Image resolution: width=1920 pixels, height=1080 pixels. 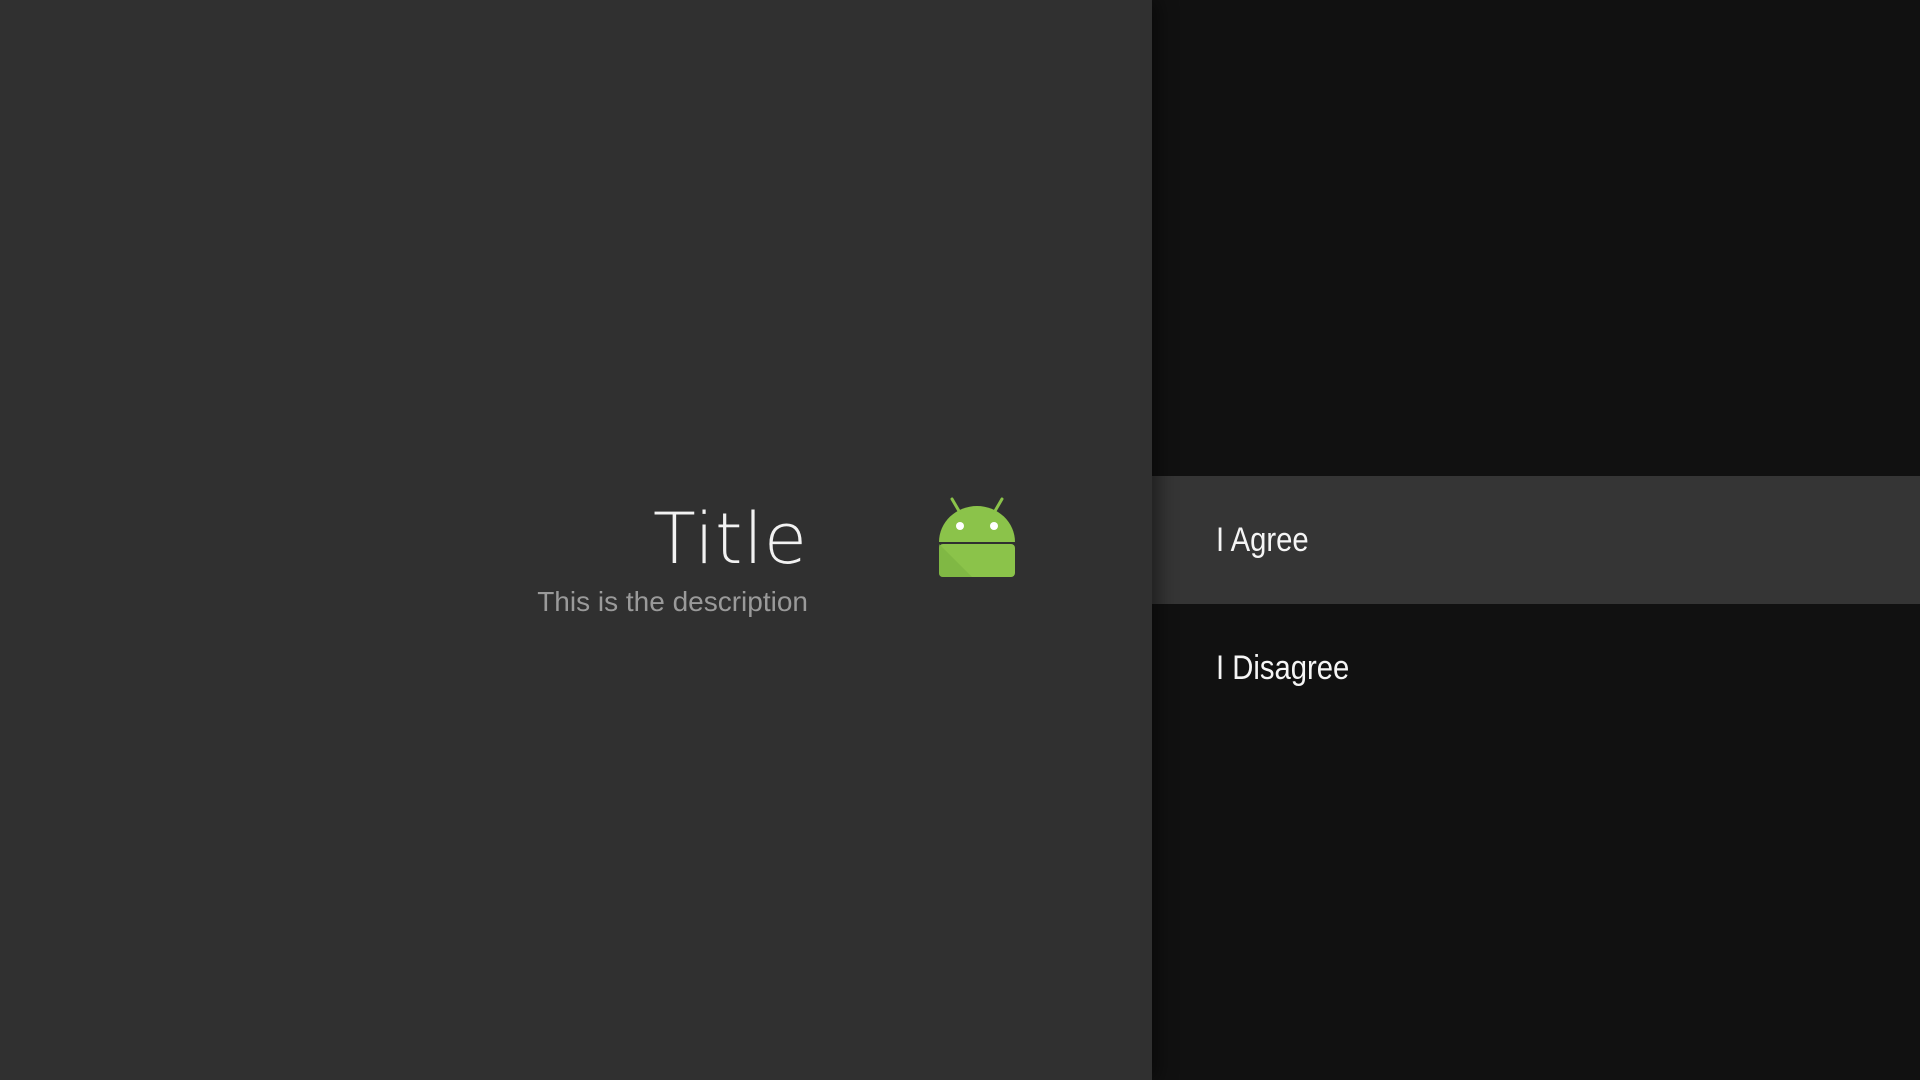 I want to click on agree-action: I Agree, so click(x=1536, y=540).